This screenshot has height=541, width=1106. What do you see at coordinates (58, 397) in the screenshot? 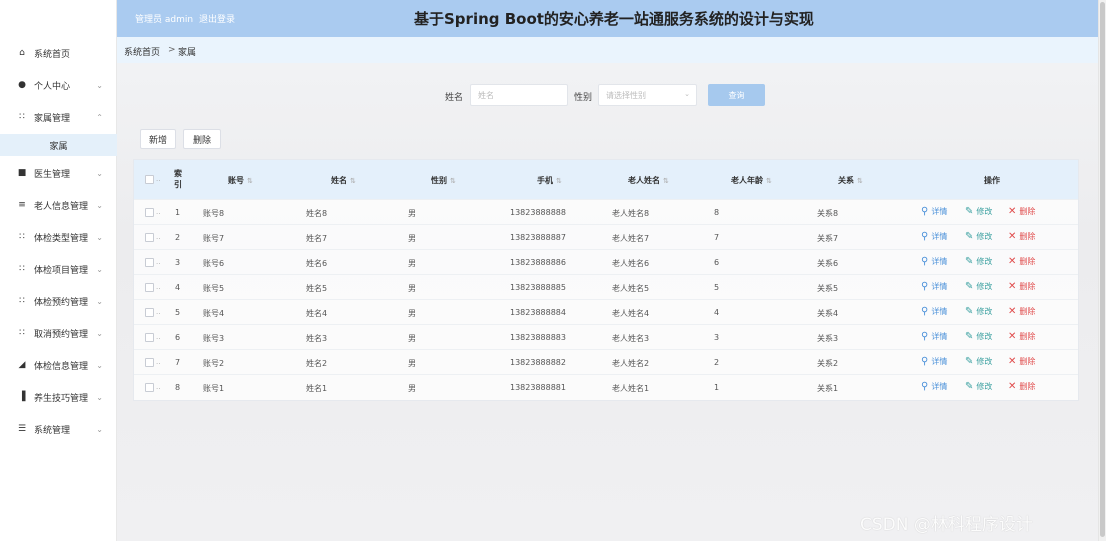
I see `sidebar-item-10: ▐ 养生技巧管理 ⌄` at bounding box center [58, 397].